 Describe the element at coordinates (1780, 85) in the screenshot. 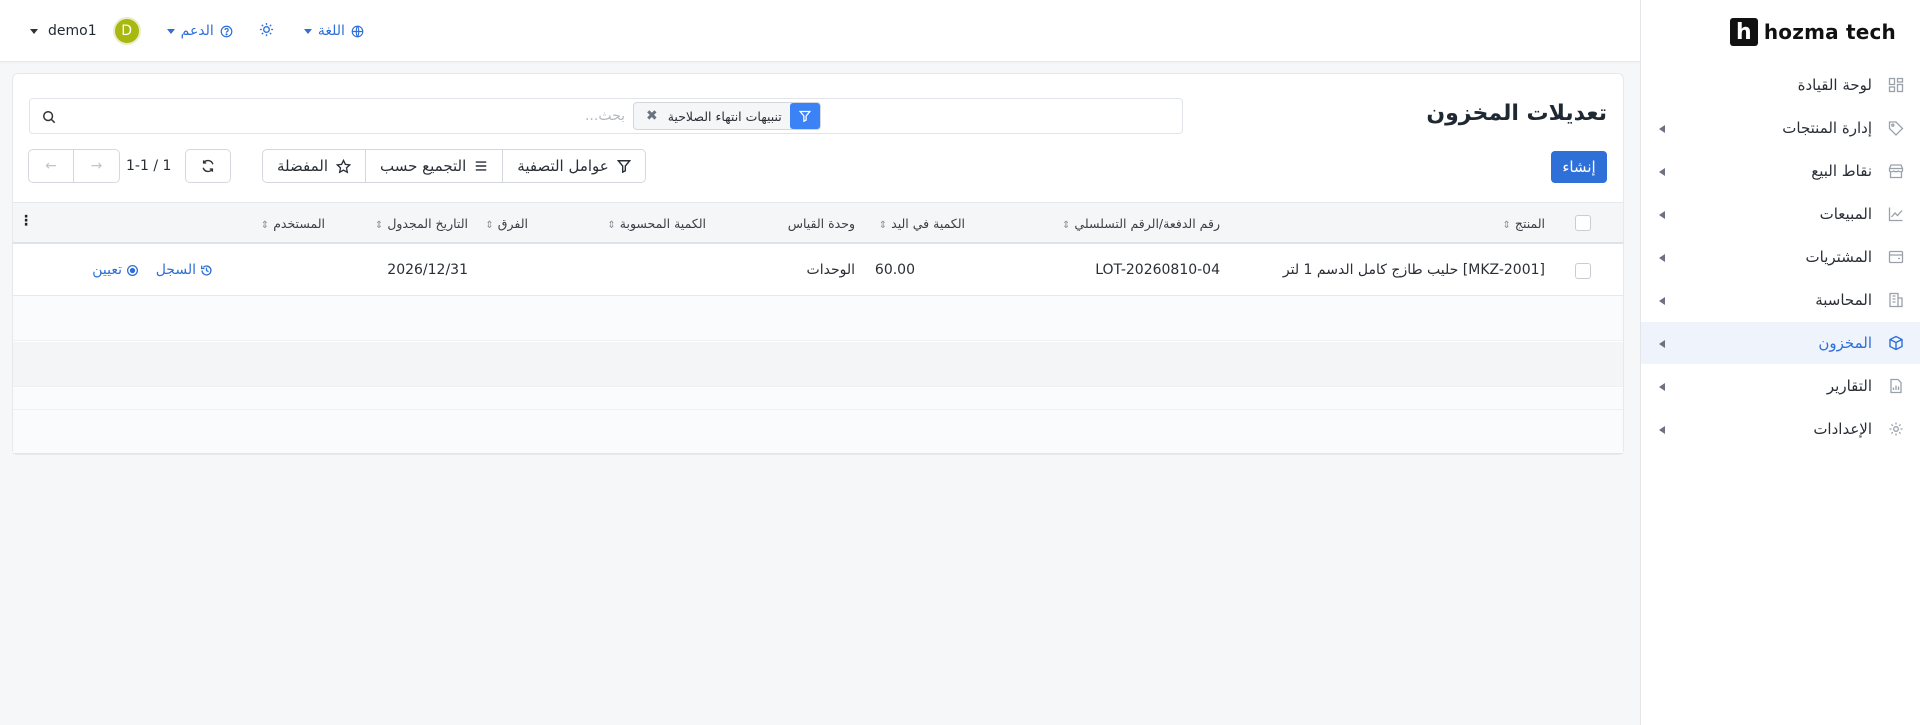

I see `sidebar-item-dashboard: لوحة القيادة` at that location.